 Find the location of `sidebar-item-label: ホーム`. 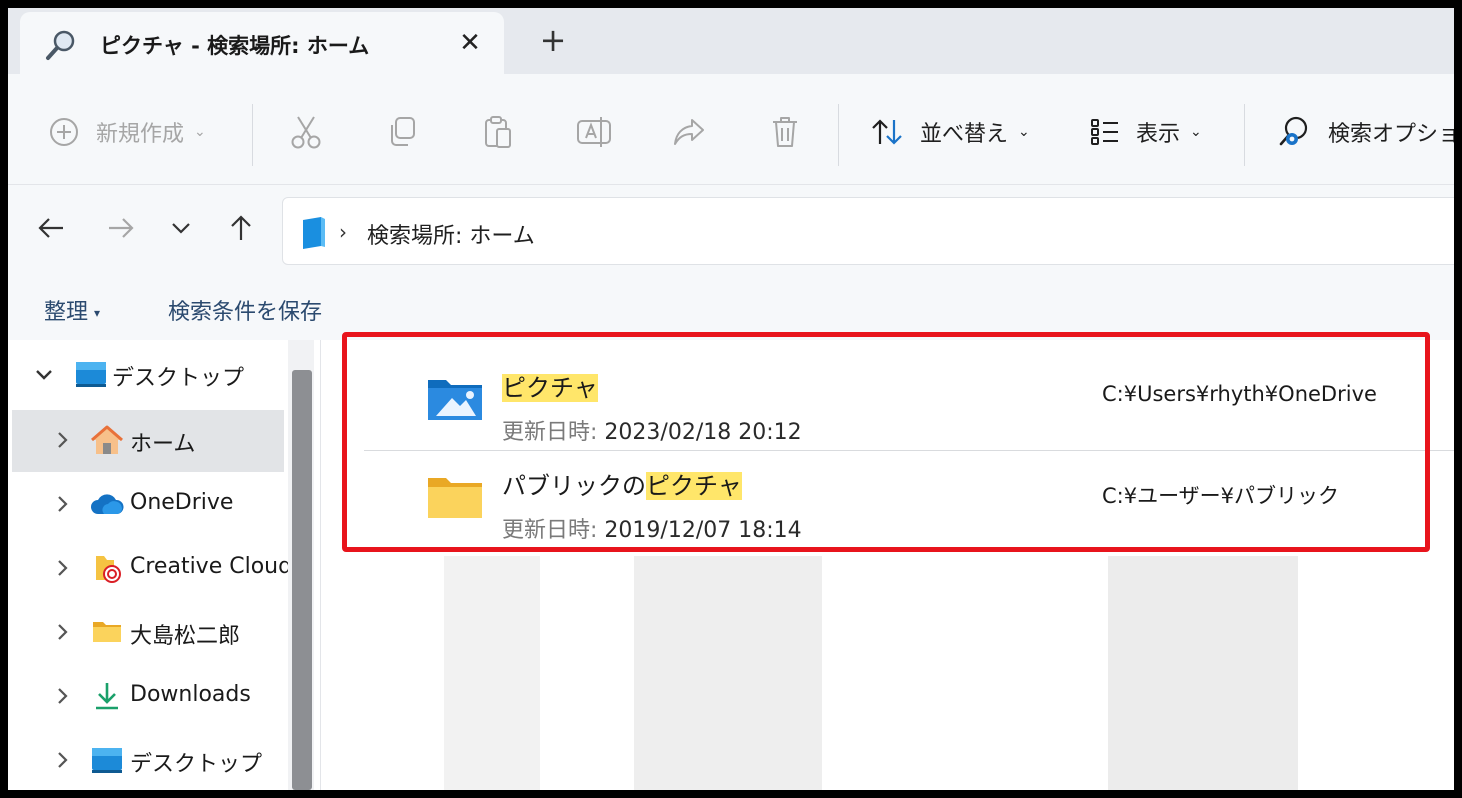

sidebar-item-label: ホーム is located at coordinates (163, 444).